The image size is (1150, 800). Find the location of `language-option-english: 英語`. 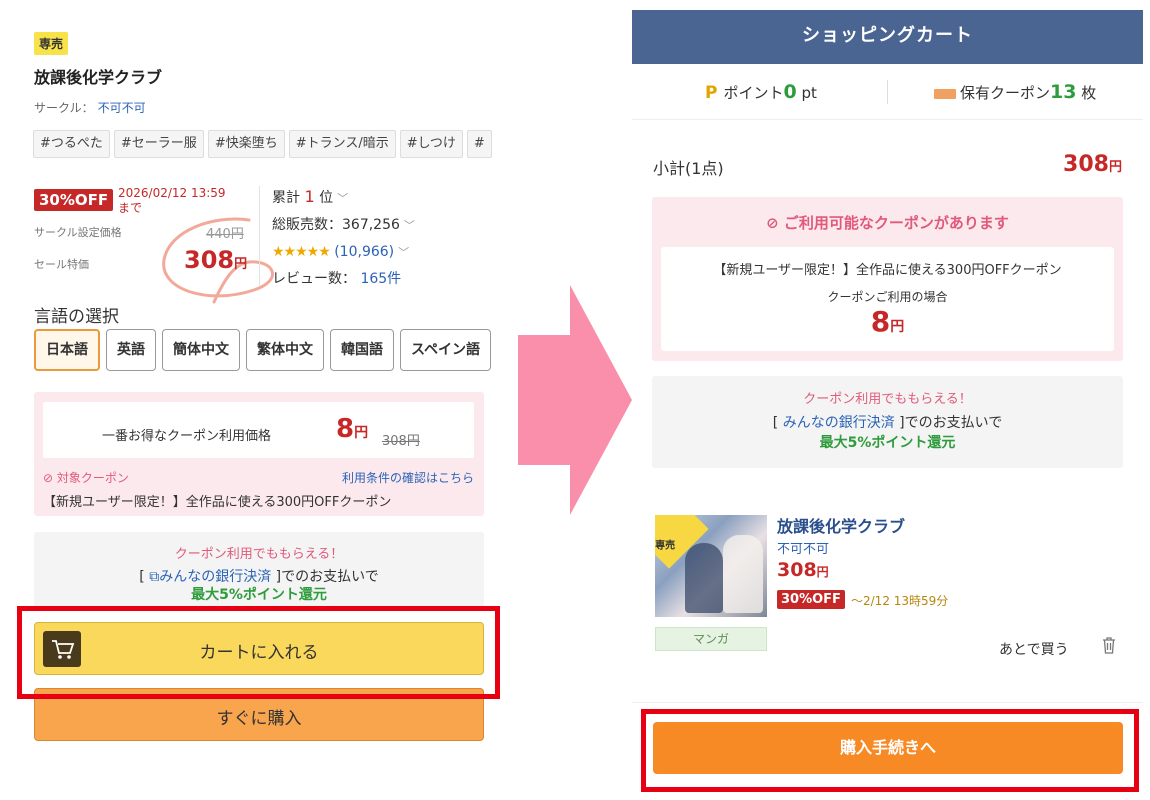

language-option-english: 英語 is located at coordinates (131, 350).